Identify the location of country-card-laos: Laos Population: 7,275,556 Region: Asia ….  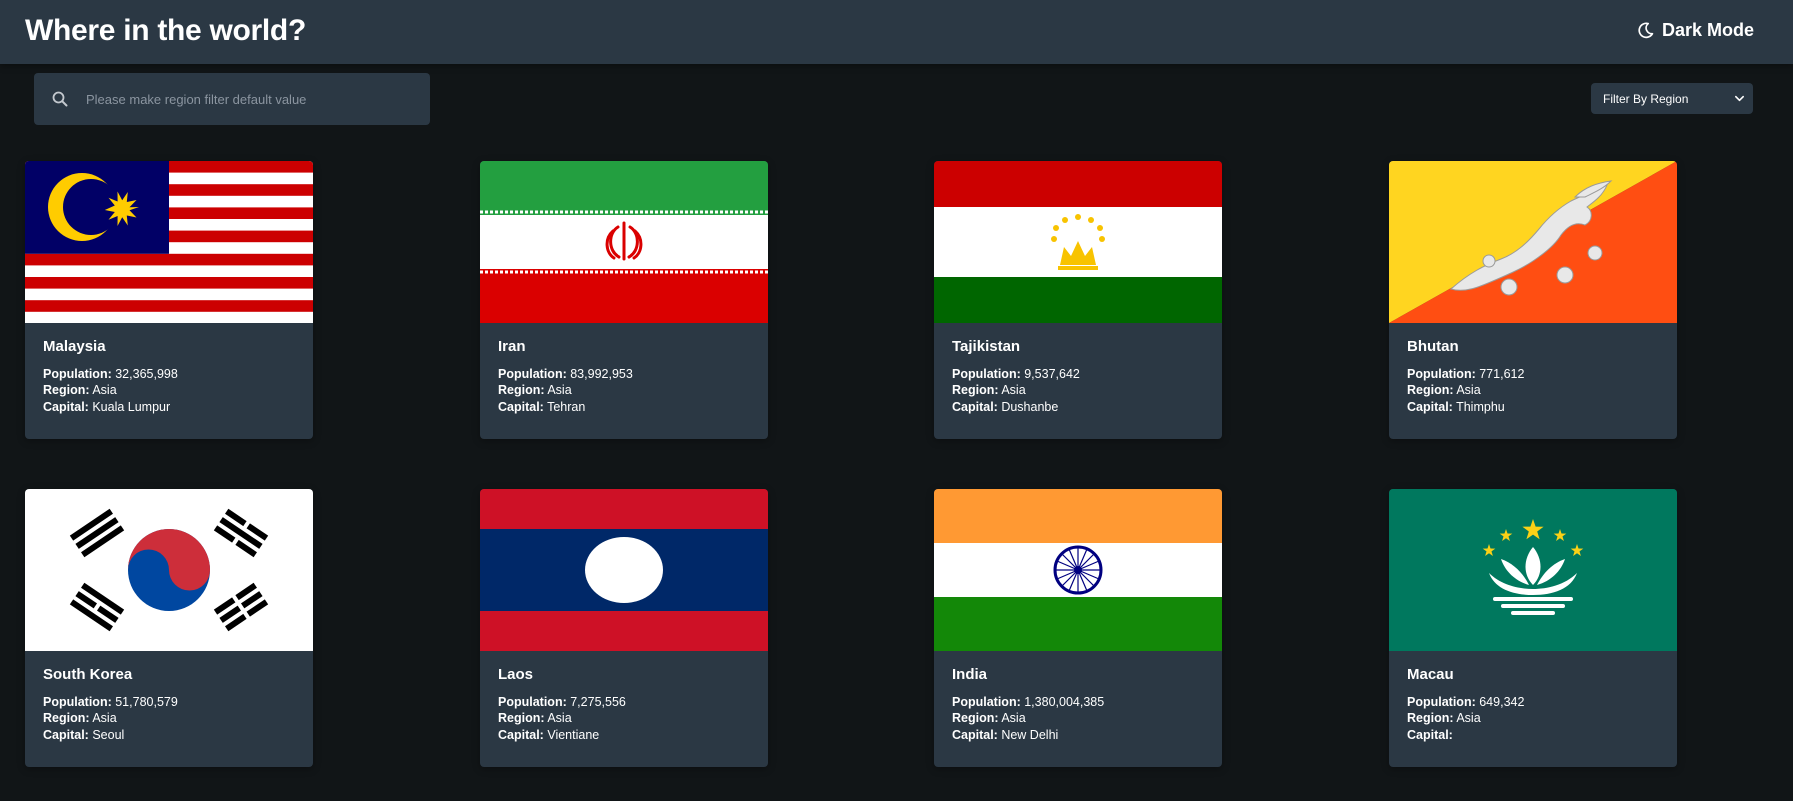
(624, 628).